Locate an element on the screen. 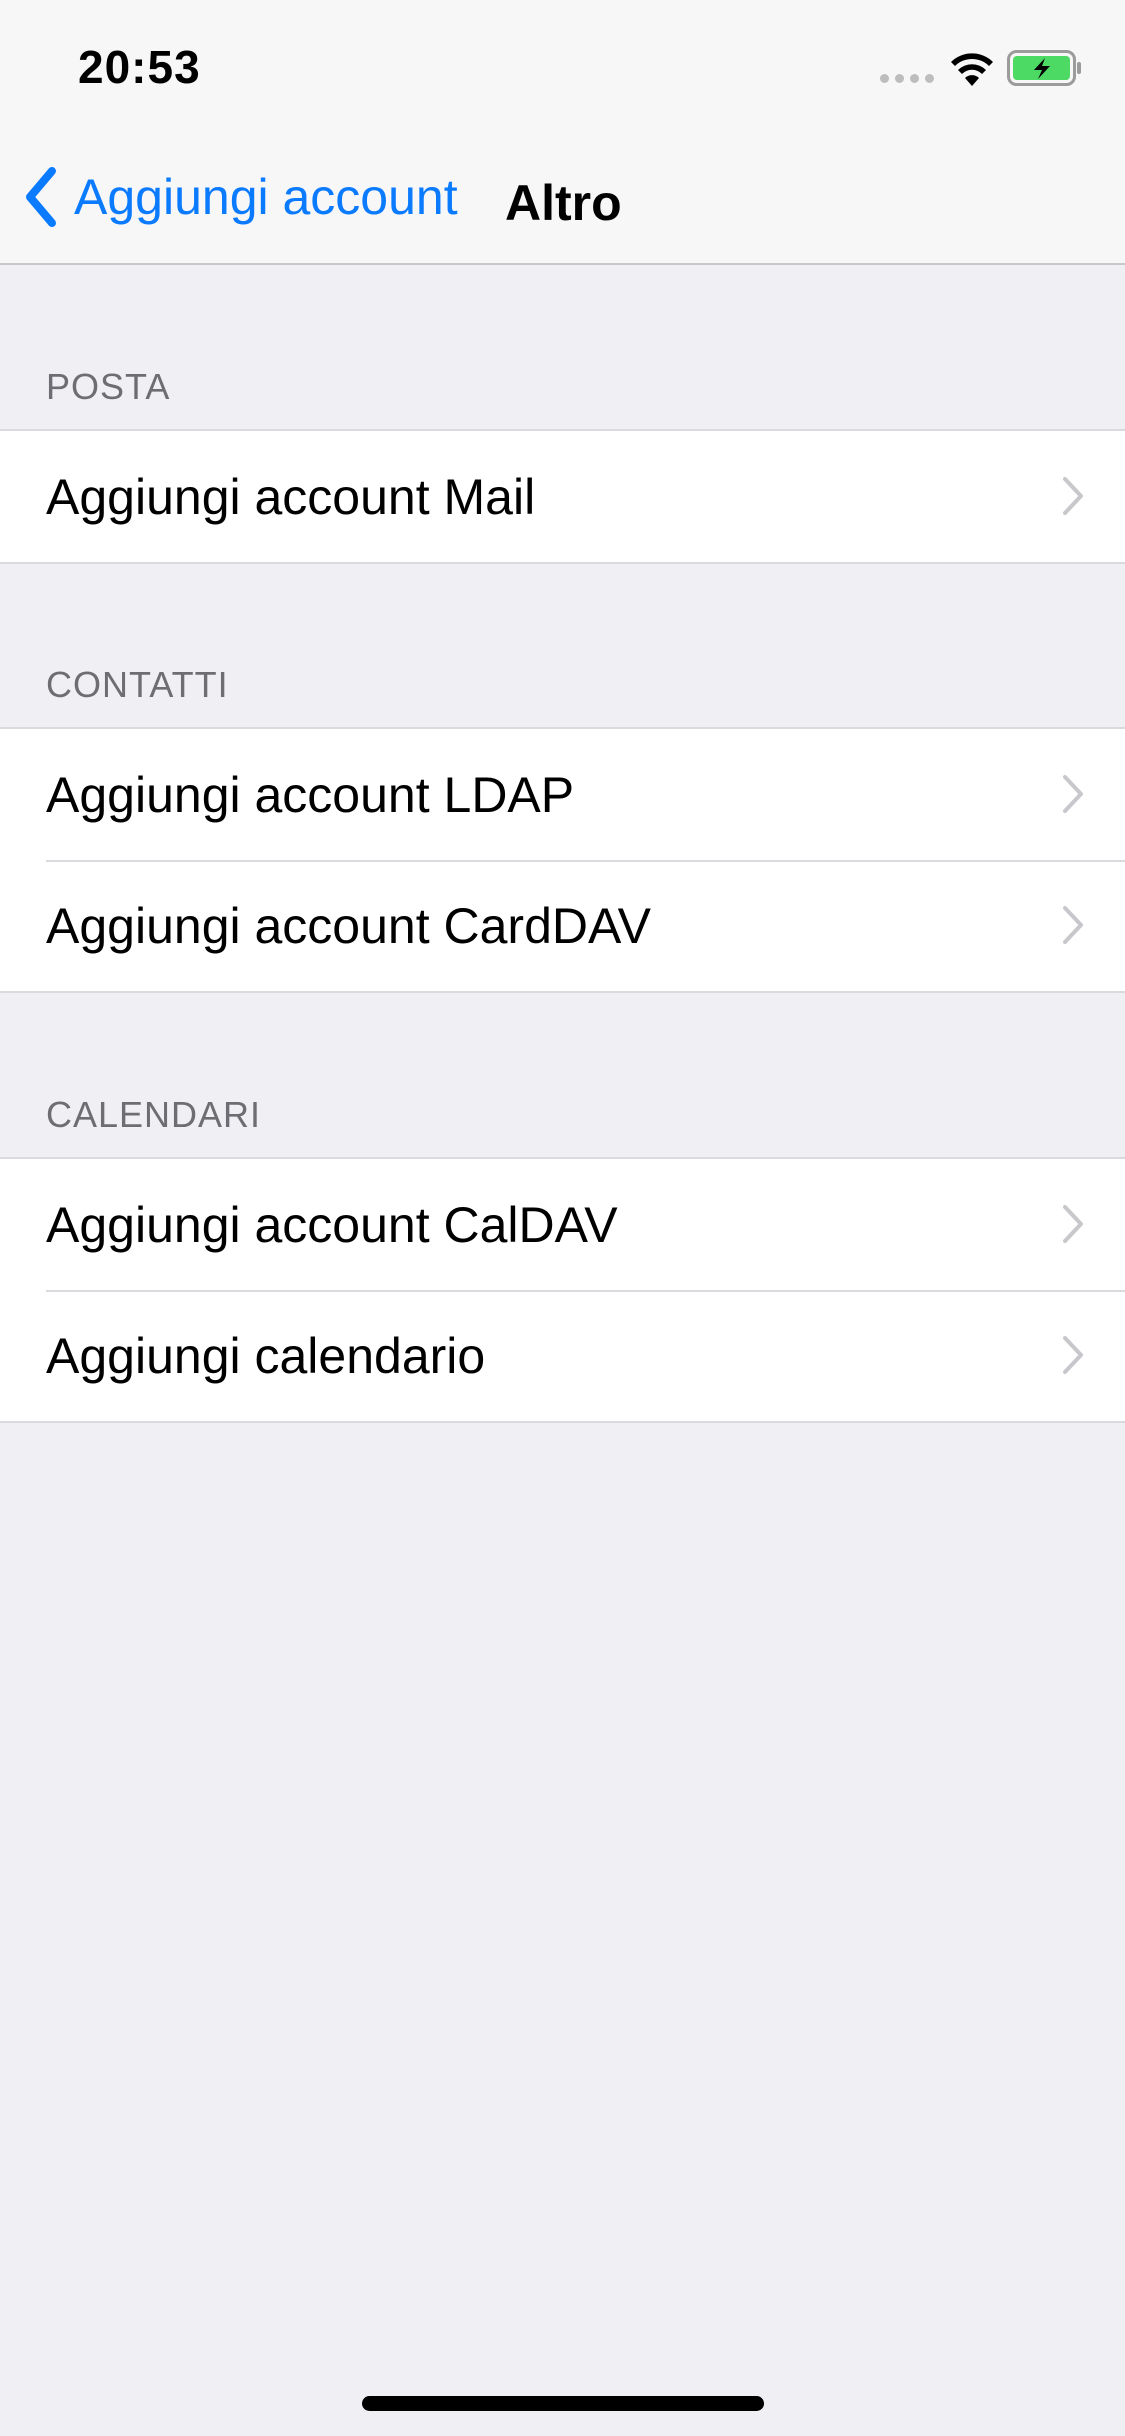  battery-charging-icon is located at coordinates (1044, 68).